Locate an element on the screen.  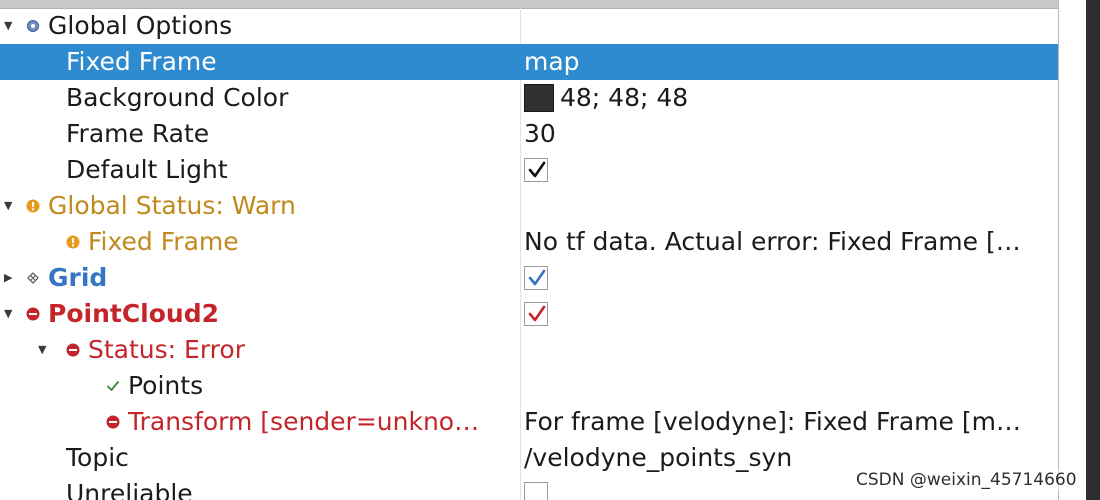
pointcloud2-enable-value is located at coordinates (536, 314).